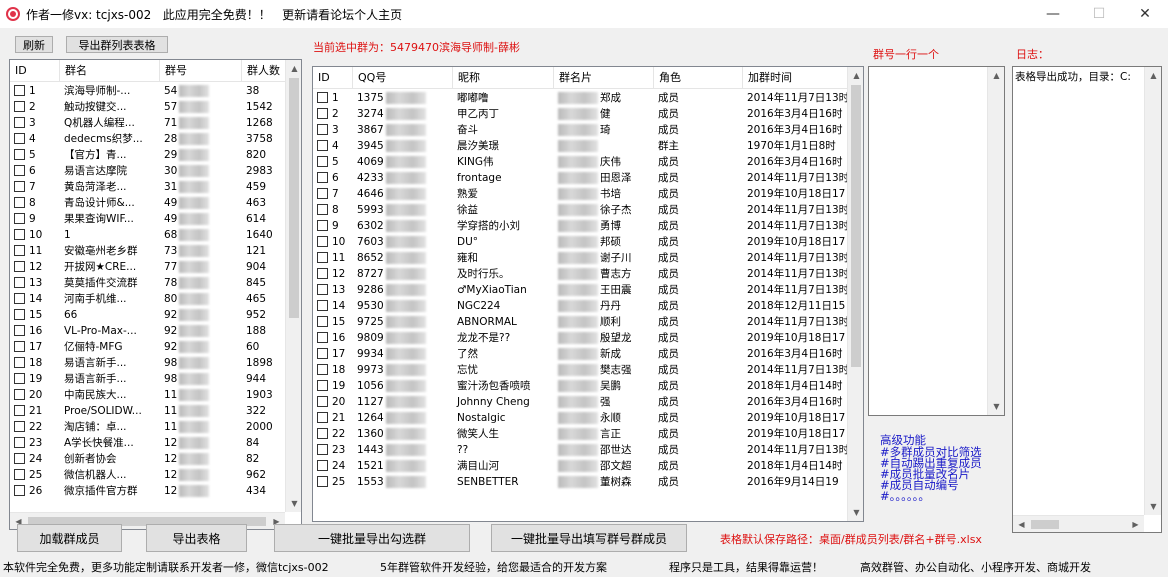 The width and height of the screenshot is (1168, 577). What do you see at coordinates (580, 242) in the screenshot?
I see `table-row: 10 7603 DU° 邦硕 成员 2019年10月18日17` at bounding box center [580, 242].